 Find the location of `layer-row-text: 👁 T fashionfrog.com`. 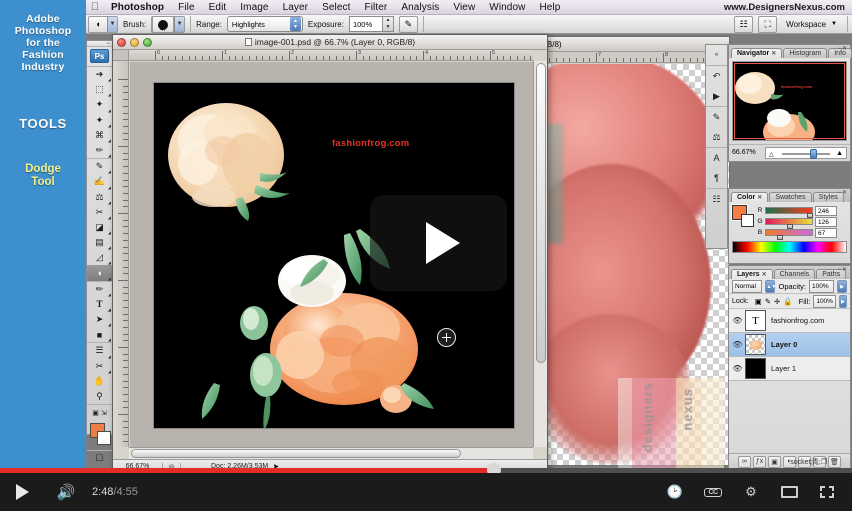

layer-row-text: 👁 T fashionfrog.com is located at coordinates (789, 321).